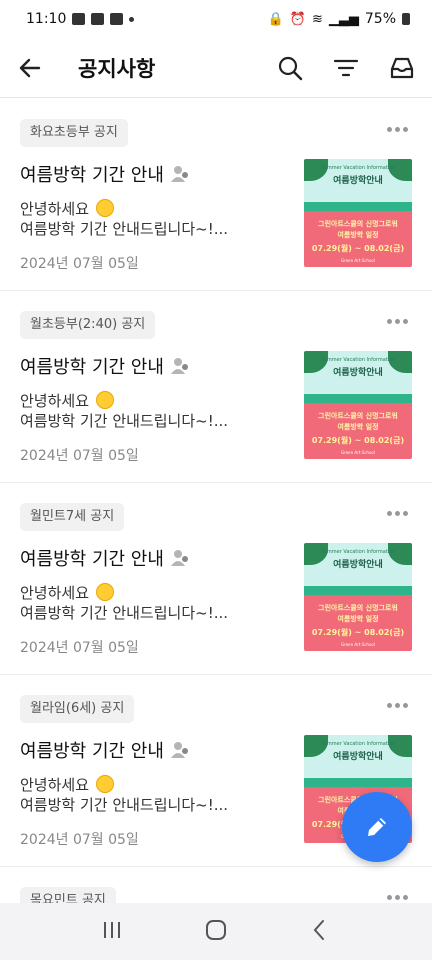 This screenshot has height=960, width=432. Describe the element at coordinates (380, 19) in the screenshot. I see `battery-percent: 75%` at that location.